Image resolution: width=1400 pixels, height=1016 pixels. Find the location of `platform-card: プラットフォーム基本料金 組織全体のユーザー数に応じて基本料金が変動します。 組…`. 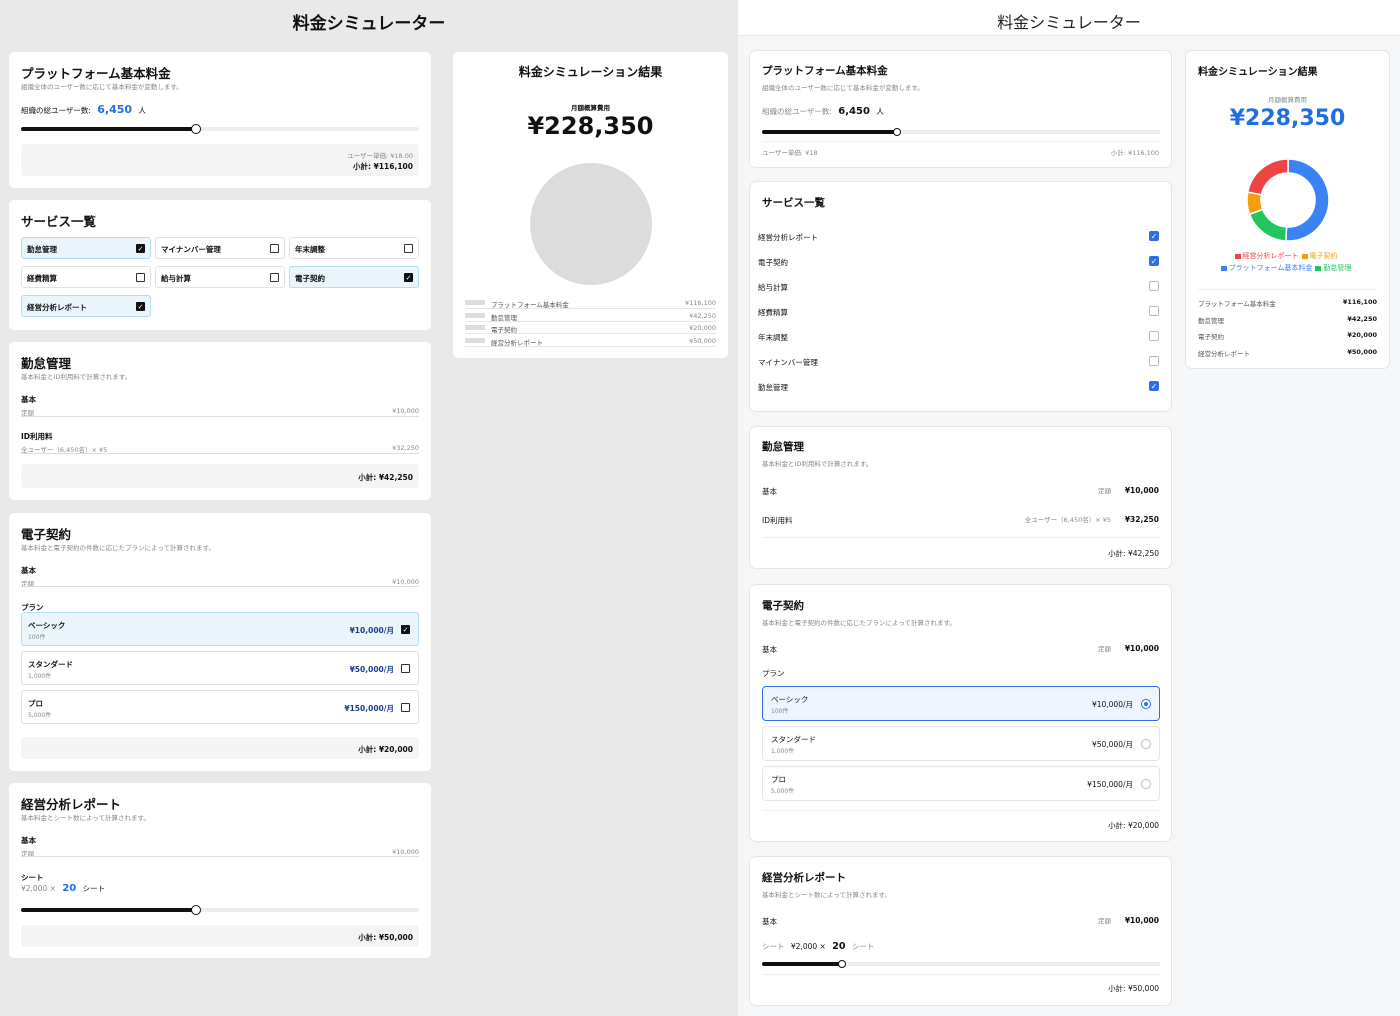

platform-card: プラットフォーム基本料金 組織全体のユーザー数に応じて基本料金が変動します。 組… is located at coordinates (220, 120).